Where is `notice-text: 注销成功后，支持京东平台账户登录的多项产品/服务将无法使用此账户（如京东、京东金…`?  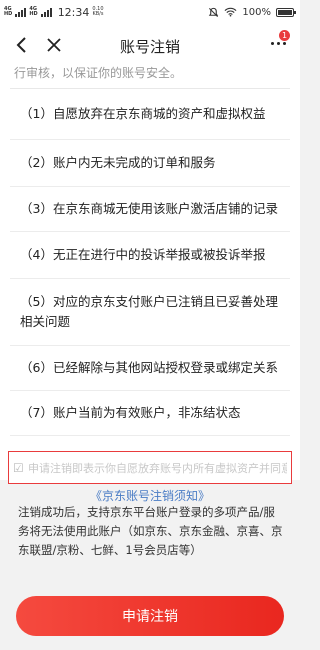
notice-text: 注销成功后，支持京东平台账户登录的多项产品/服务将无法使用此账户（如京东、京东金… is located at coordinates (150, 531).